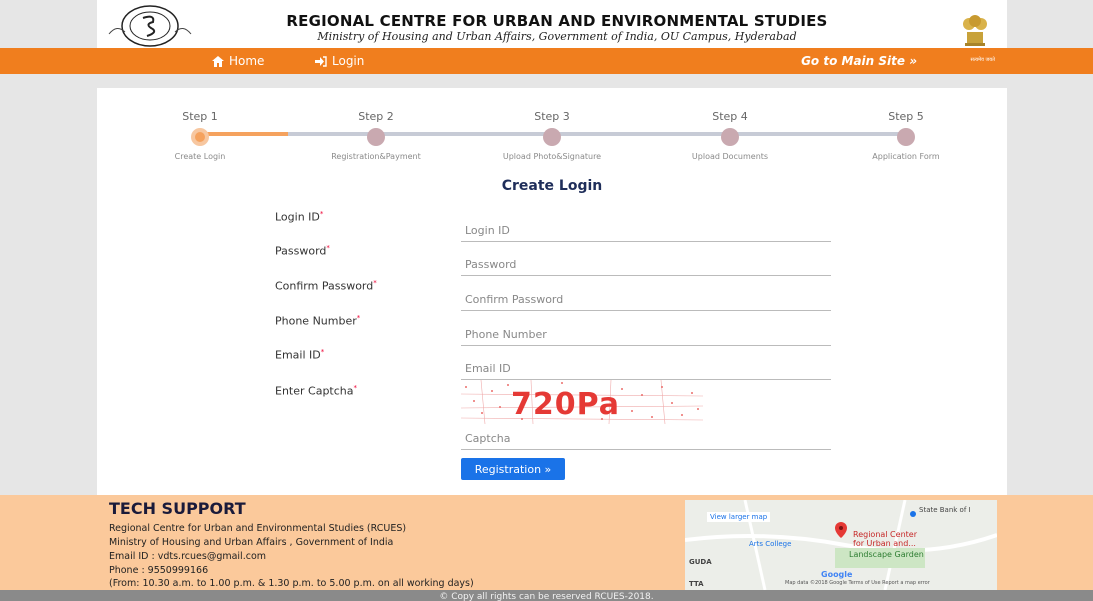  I want to click on login-id-row: Login ID*, so click(555, 227).